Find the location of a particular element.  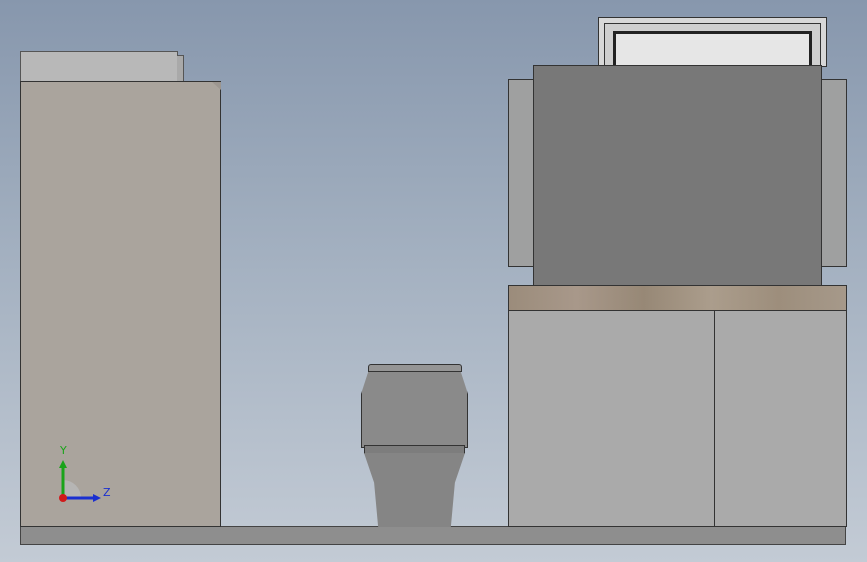

z-axis-arrow-icon is located at coordinates (97, 498).